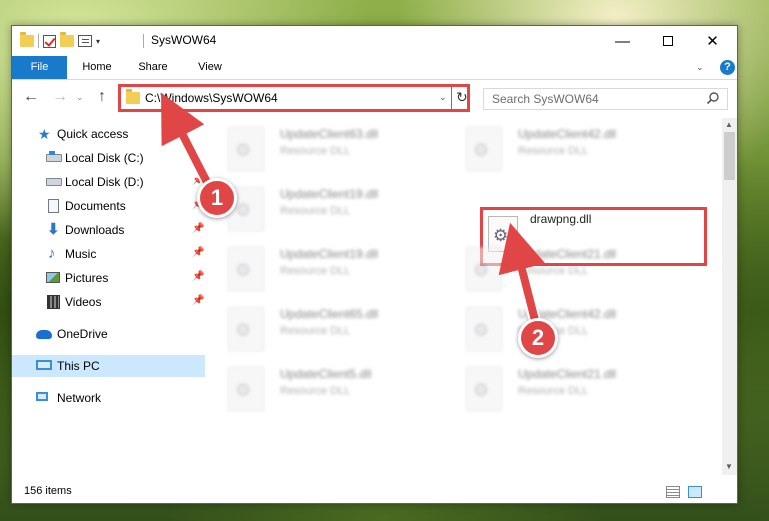 The width and height of the screenshot is (769, 521). I want to click on folder-icon, so click(133, 96).